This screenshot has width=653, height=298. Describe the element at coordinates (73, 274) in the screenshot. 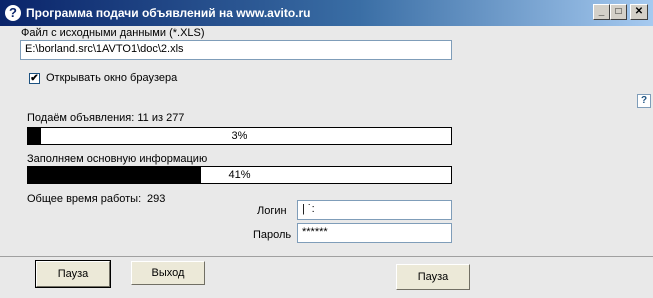

I see `pause-button: Пауза` at that location.